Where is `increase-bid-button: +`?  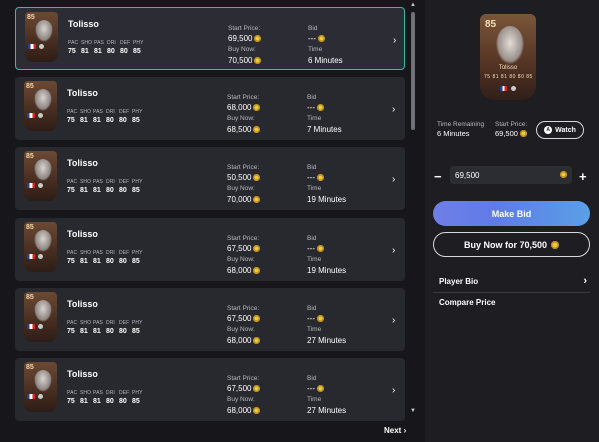
increase-bid-button: + is located at coordinates (583, 176).